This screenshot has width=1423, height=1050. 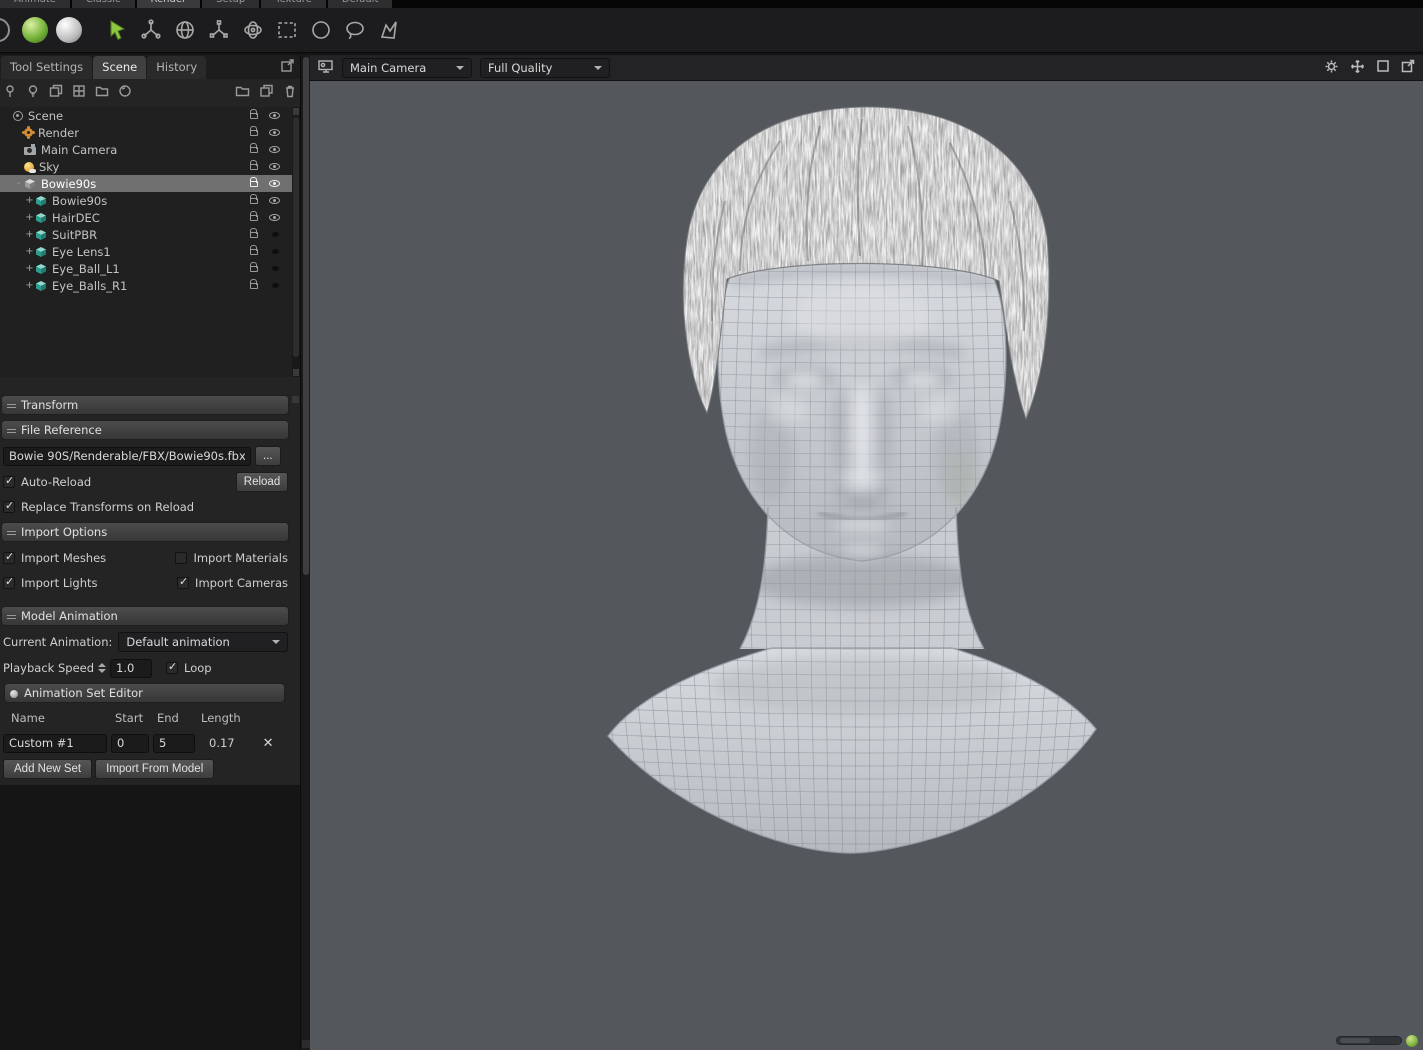 I want to click on pin-icon, so click(x=10, y=92).